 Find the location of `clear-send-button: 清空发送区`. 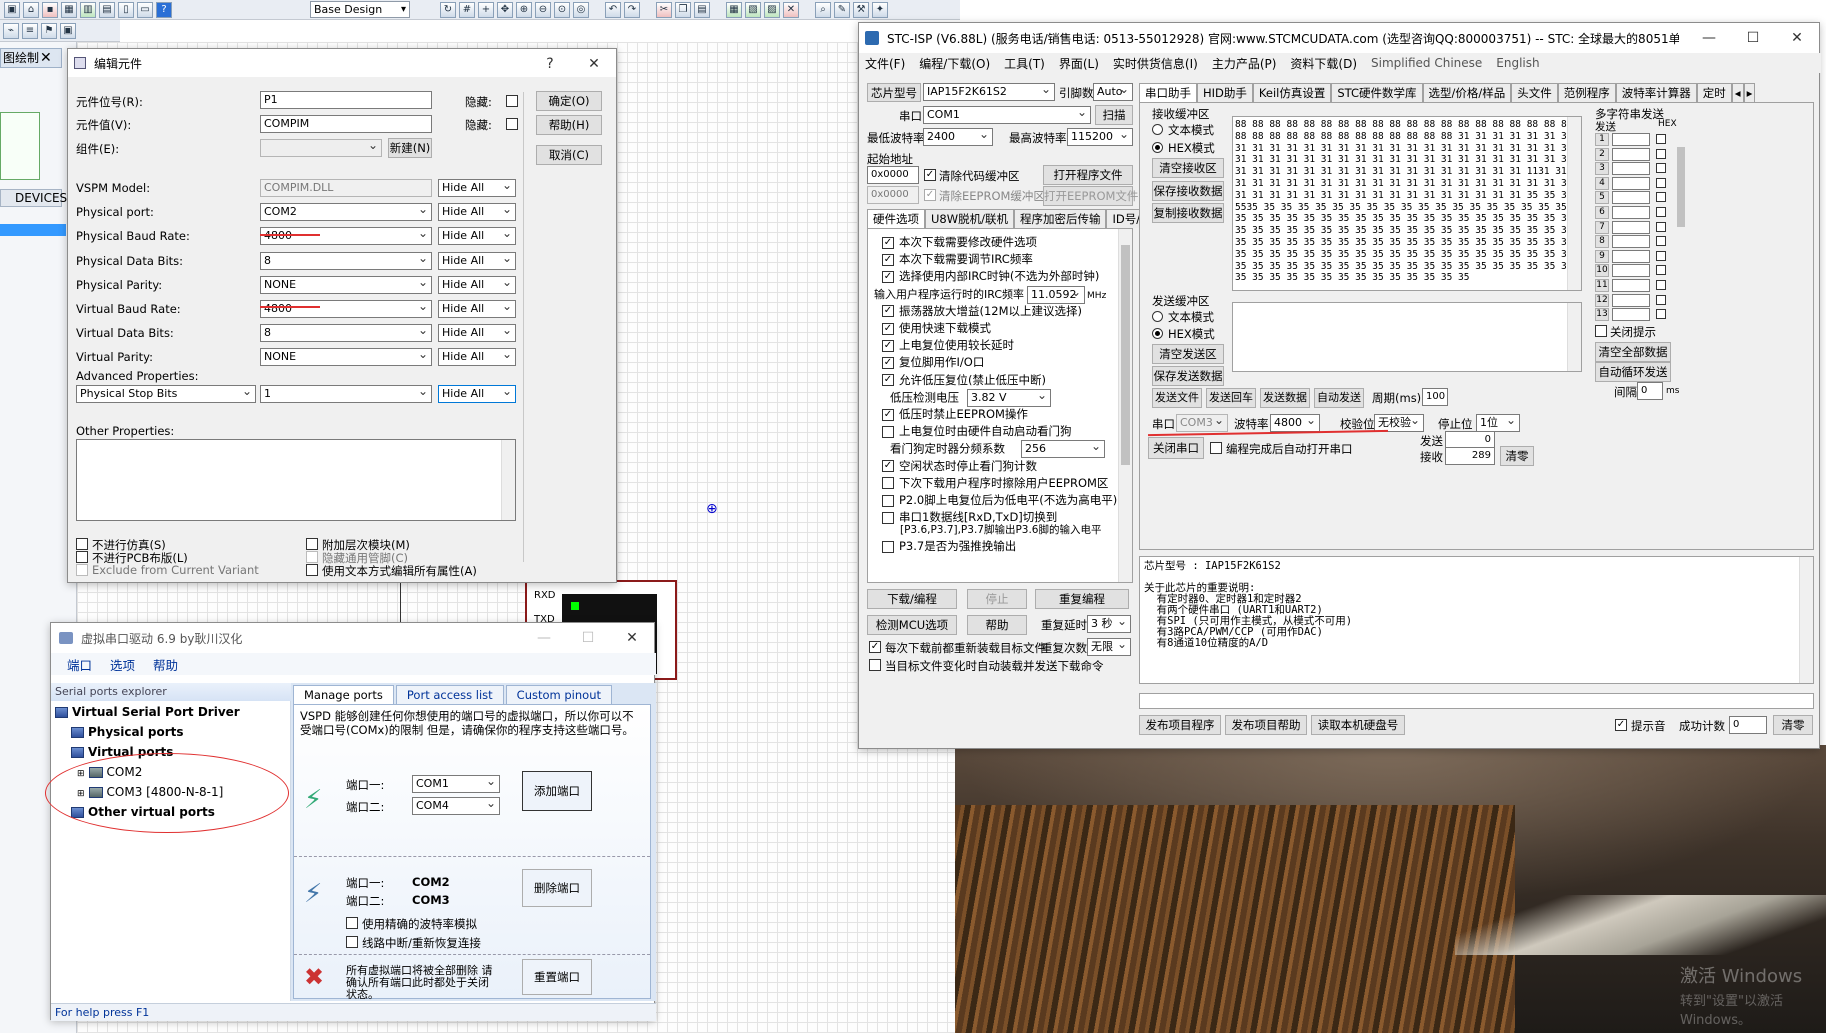

clear-send-button: 清空发送区 is located at coordinates (1188, 354).